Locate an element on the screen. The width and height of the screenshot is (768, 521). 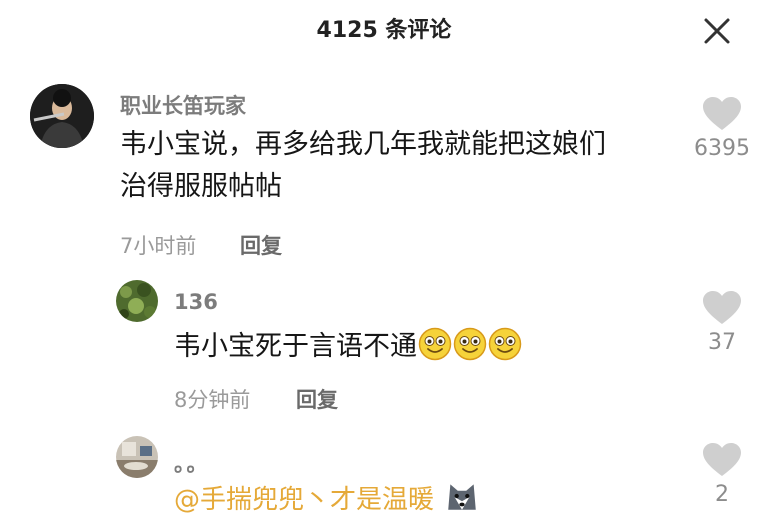
comment-text: @手揣兜兜丶才是温暖 is located at coordinates (327, 499).